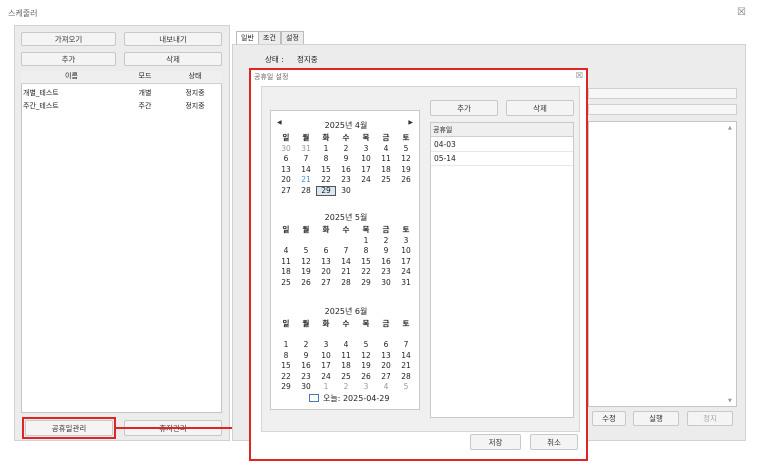  Describe the element at coordinates (609, 418) in the screenshot. I see `edit-button: 수정` at that location.